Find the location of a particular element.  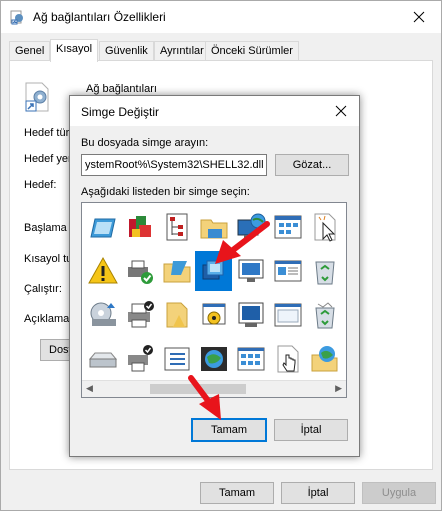

apply-button: Uygula is located at coordinates (399, 493).